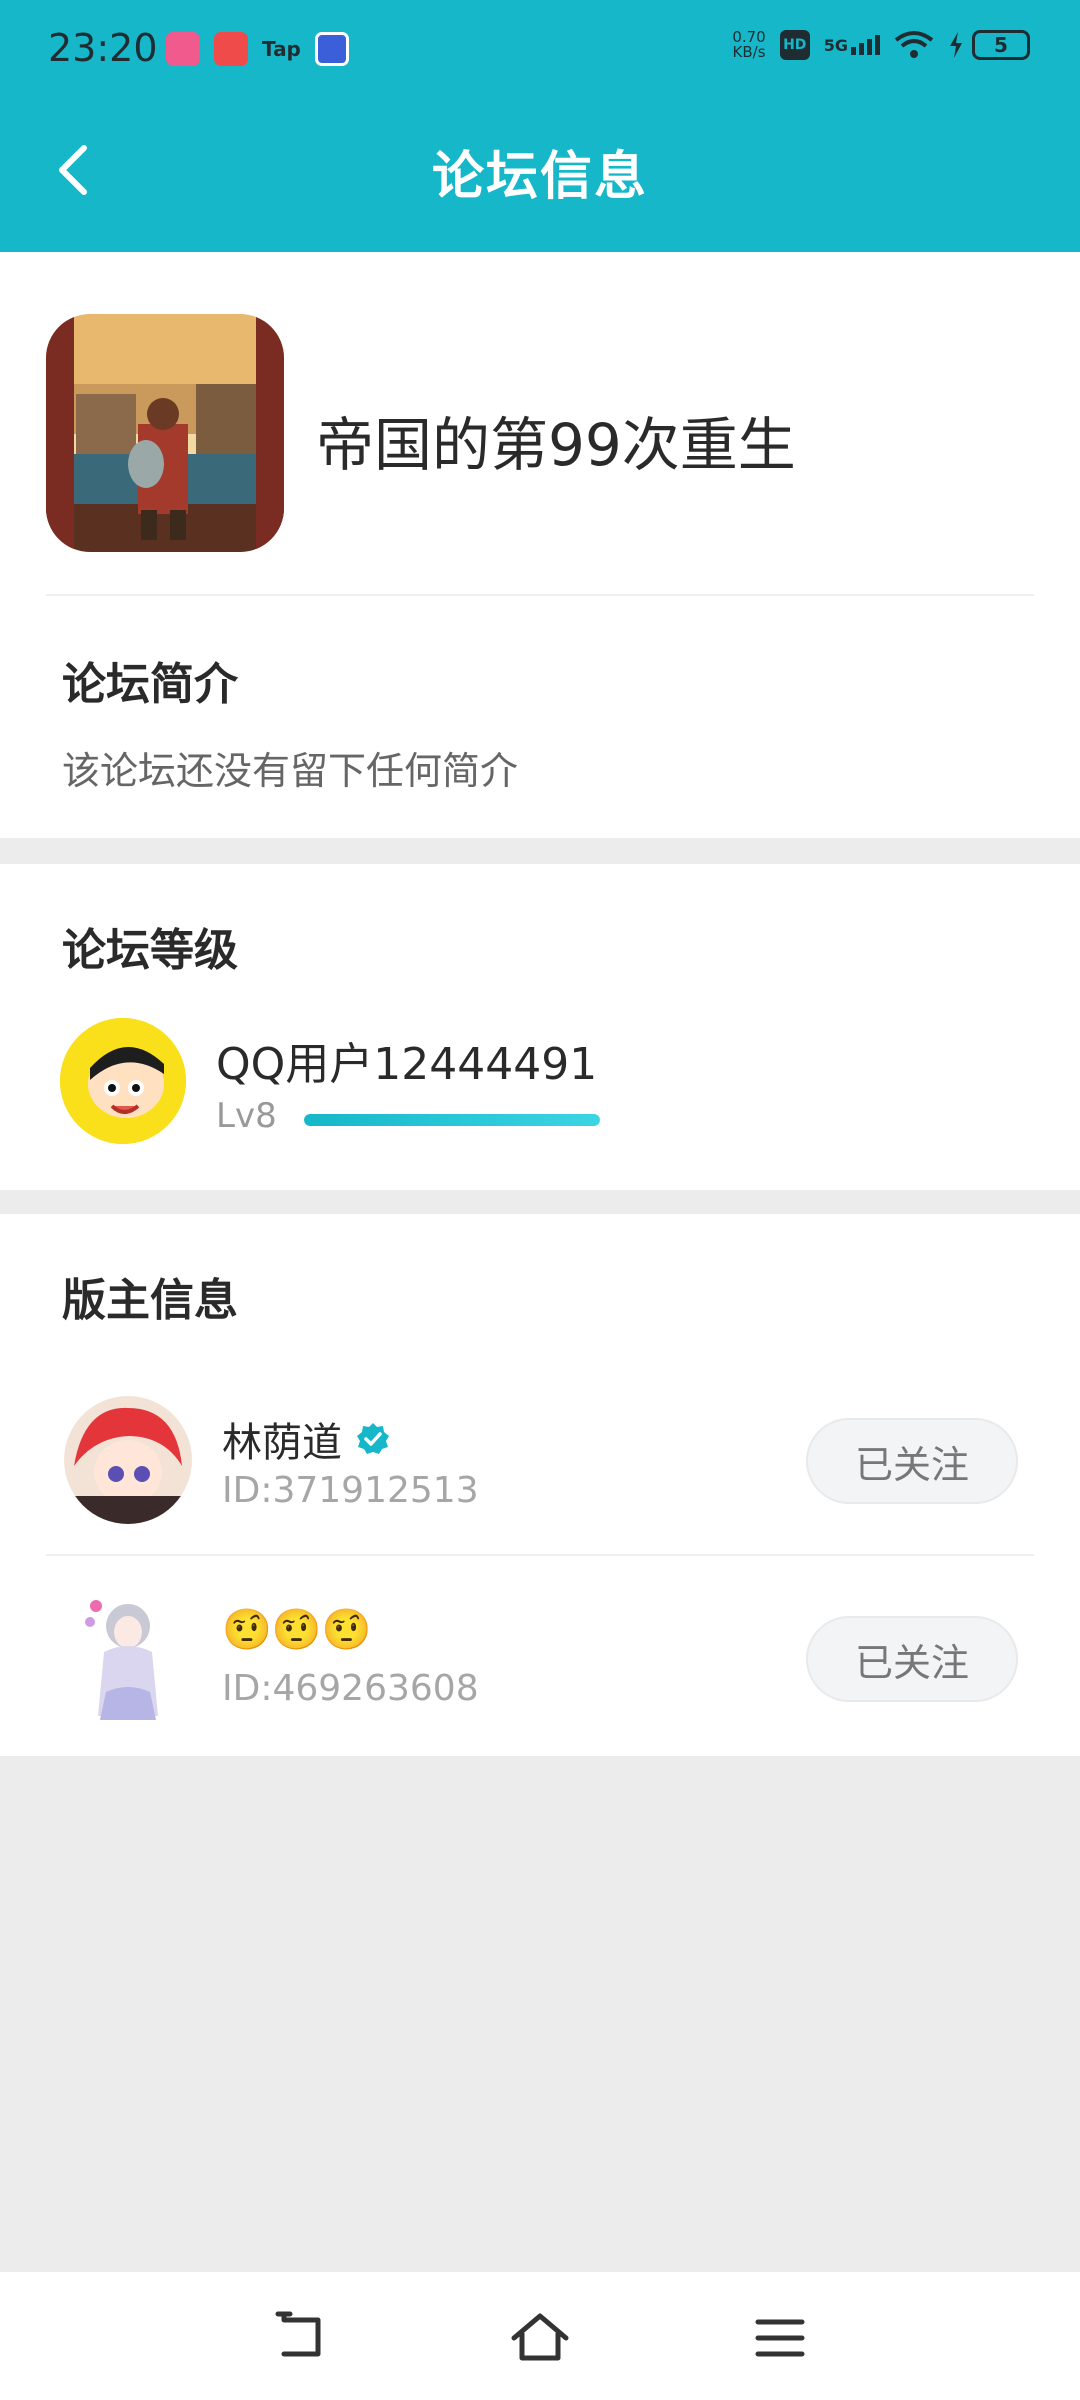 This screenshot has width=1080, height=2400. Describe the element at coordinates (540, 1656) in the screenshot. I see `moderator-row: 🤨🤨🤨 ID:469263608 已关注` at that location.